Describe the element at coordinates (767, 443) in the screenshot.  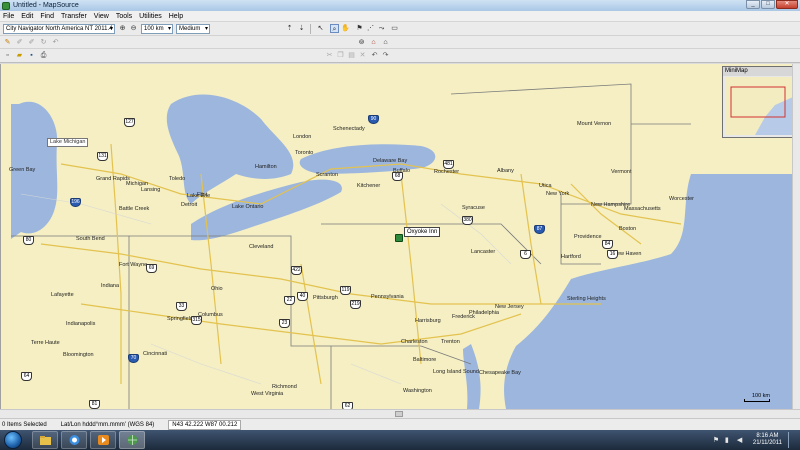
I see `clock-date: 21/11/2011` at that location.